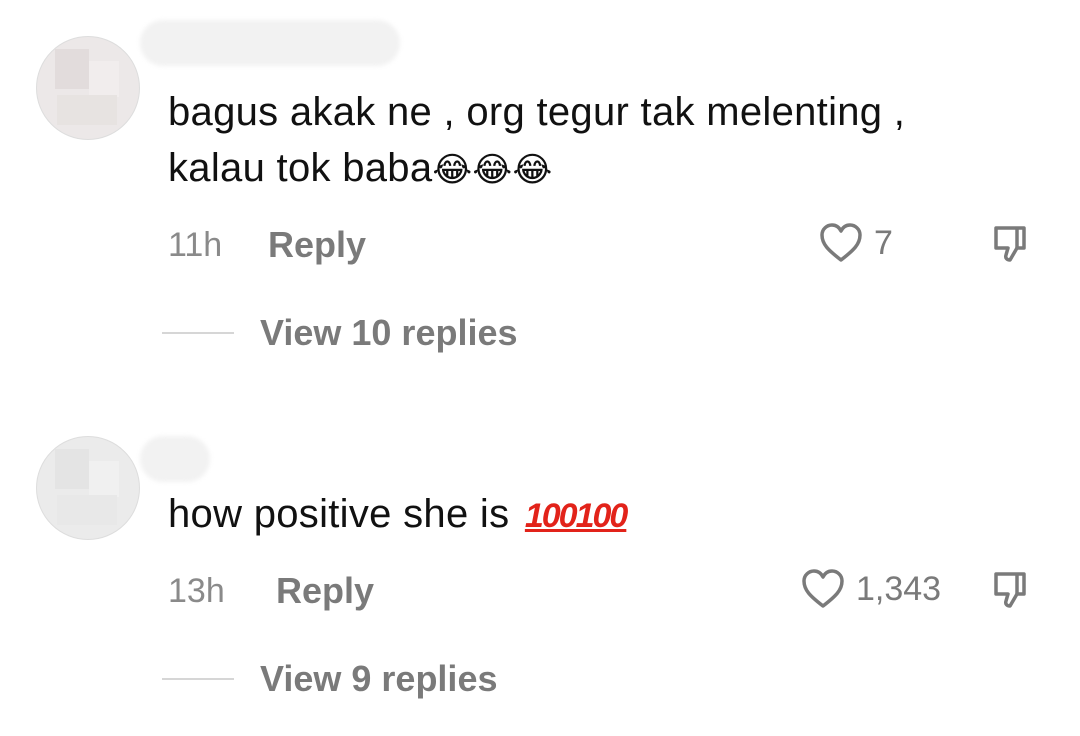 The height and width of the screenshot is (736, 1080). What do you see at coordinates (398, 515) in the screenshot?
I see `comment-text: how positive she is 100100` at bounding box center [398, 515].